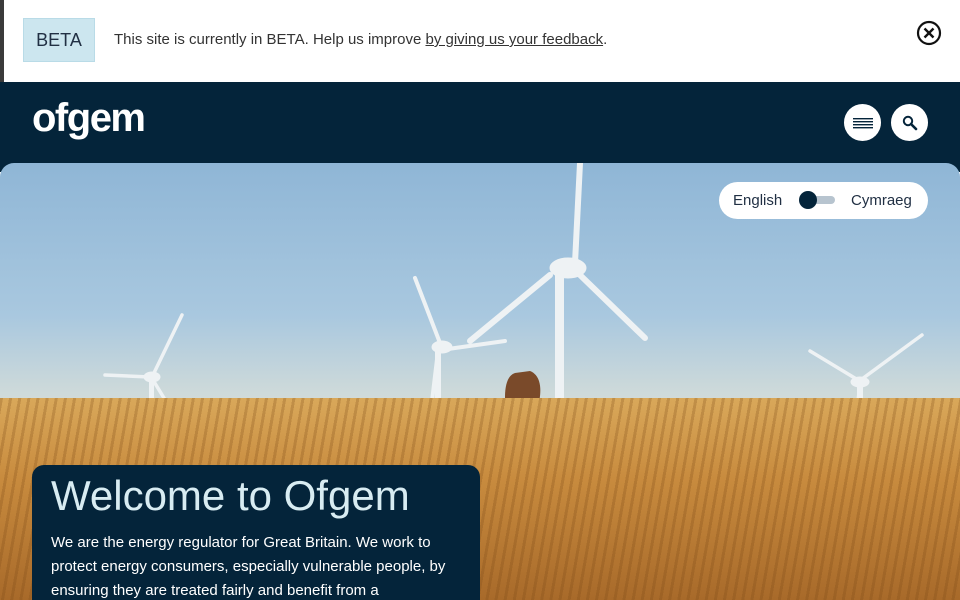  I want to click on menu-button, so click(862, 122).